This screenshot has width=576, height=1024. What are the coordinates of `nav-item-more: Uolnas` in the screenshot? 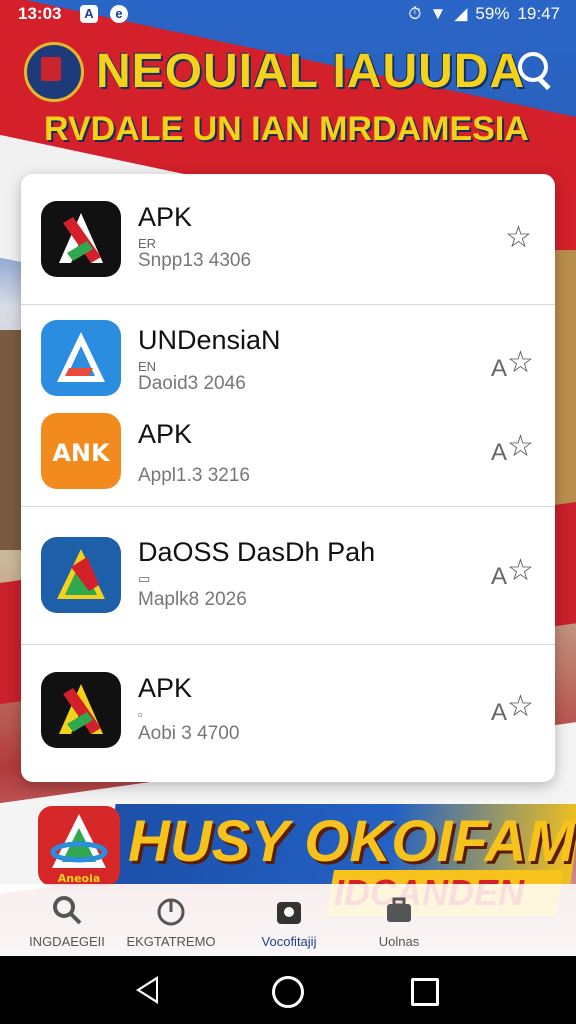 It's located at (399, 920).